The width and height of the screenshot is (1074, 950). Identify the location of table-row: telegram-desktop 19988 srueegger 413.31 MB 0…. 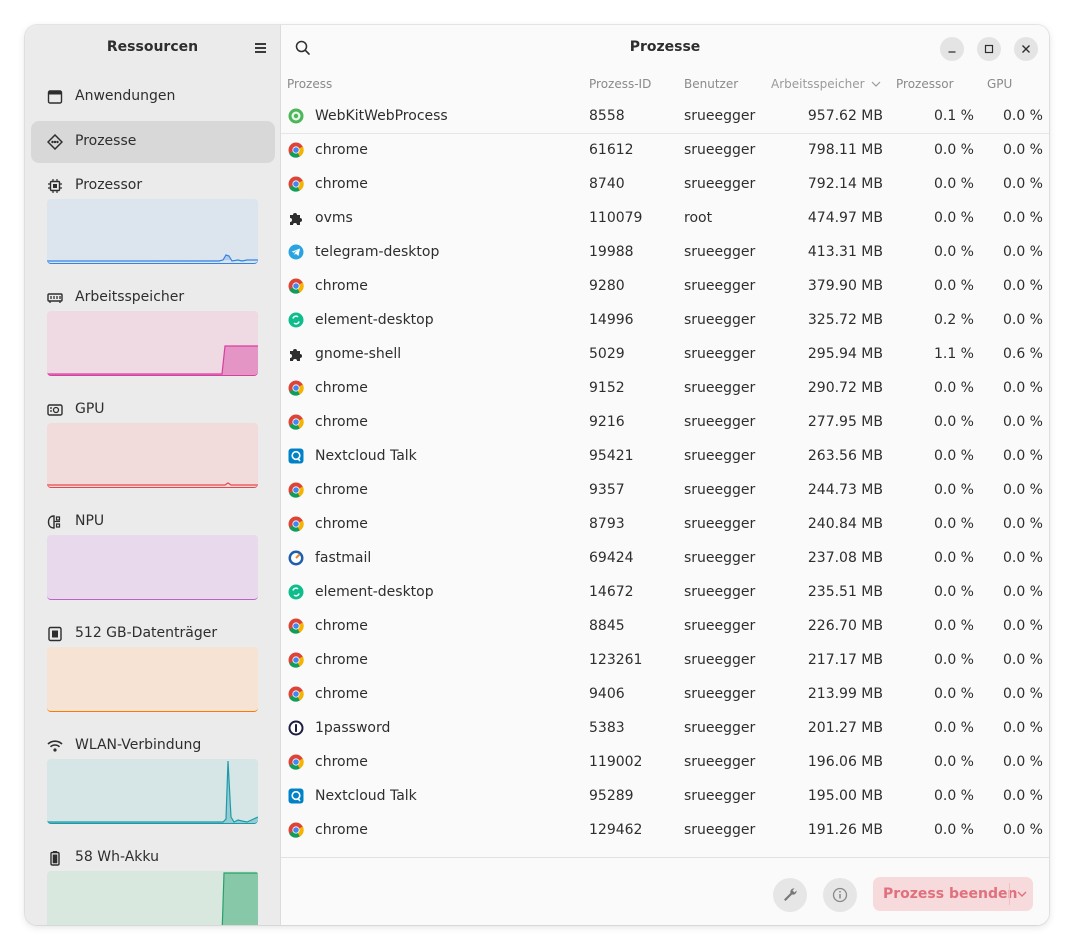
(665, 252).